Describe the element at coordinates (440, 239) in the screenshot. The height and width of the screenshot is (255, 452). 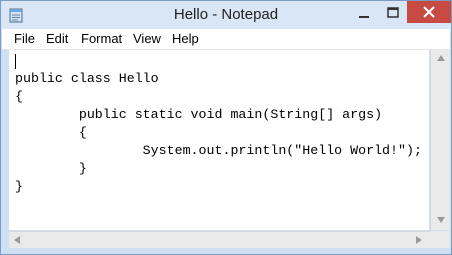
I see `size-grip` at that location.